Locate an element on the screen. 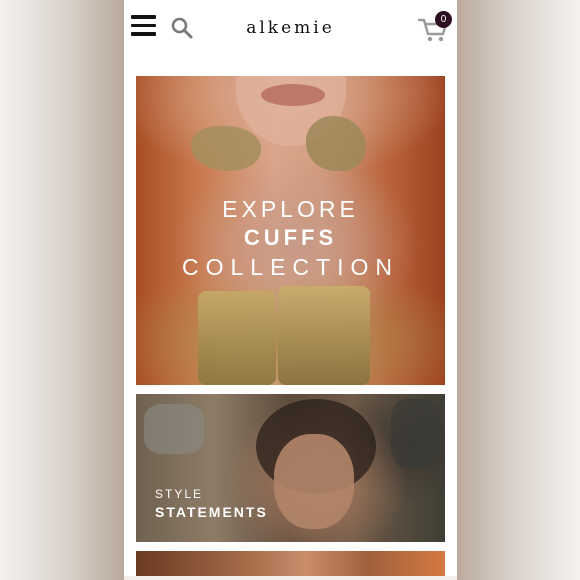 The height and width of the screenshot is (580, 580). banner-photo-cuff-right is located at coordinates (324, 335).